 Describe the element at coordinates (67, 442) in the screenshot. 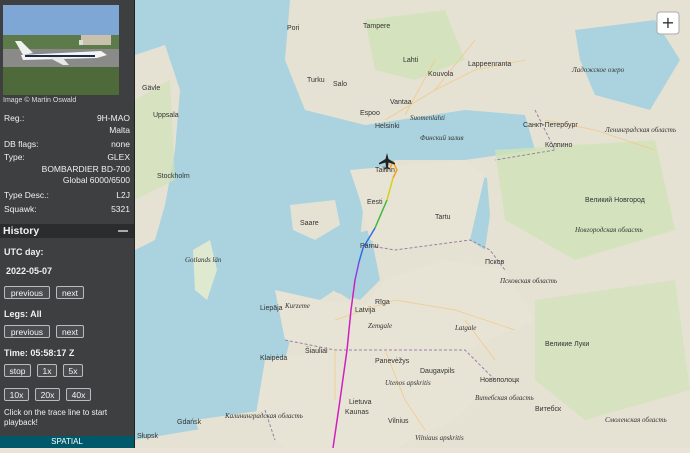

I see `spatial-button: SPATIAL` at that location.